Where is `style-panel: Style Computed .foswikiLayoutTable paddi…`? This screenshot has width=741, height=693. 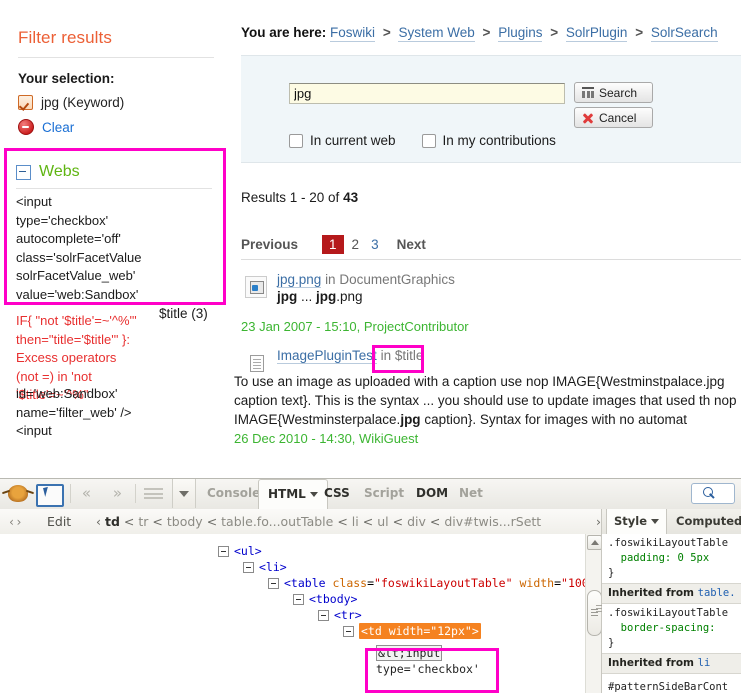
style-panel: Style Computed .foswikiLayoutTable paddi… is located at coordinates (668, 601).